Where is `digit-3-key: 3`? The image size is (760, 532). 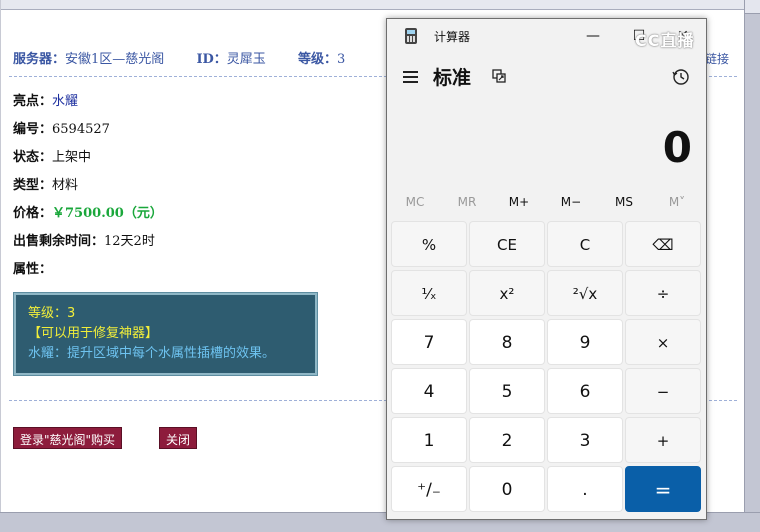 digit-3-key: 3 is located at coordinates (585, 440).